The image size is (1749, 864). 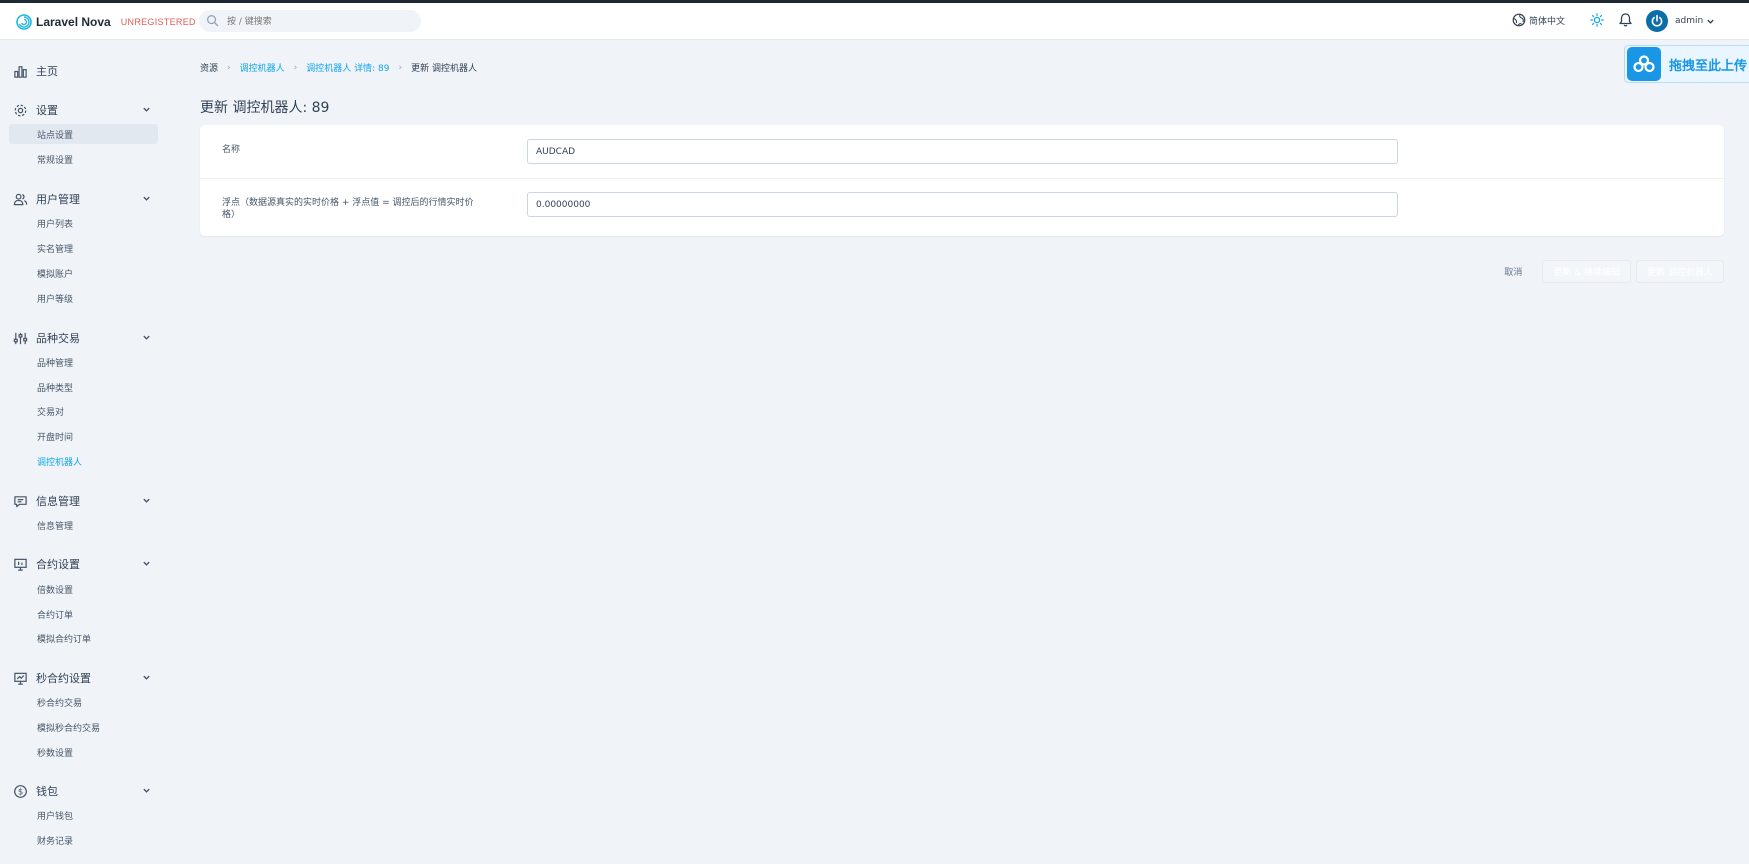 I want to click on chart-bar-icon, so click(x=20, y=71).